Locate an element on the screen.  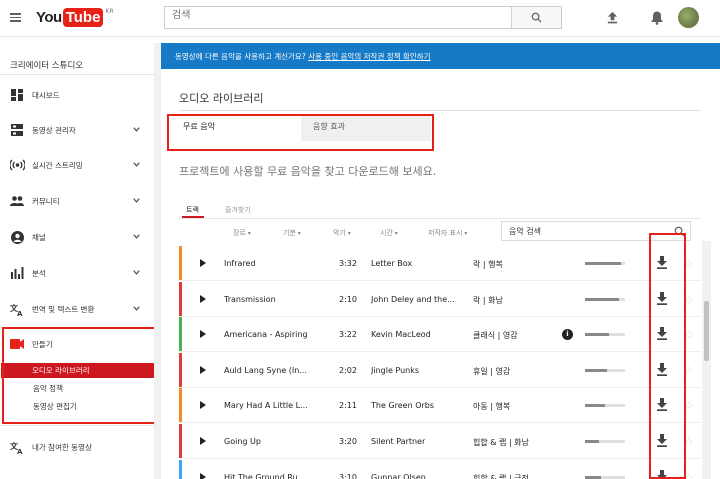
filter-duration: 시간 is located at coordinates (389, 233).